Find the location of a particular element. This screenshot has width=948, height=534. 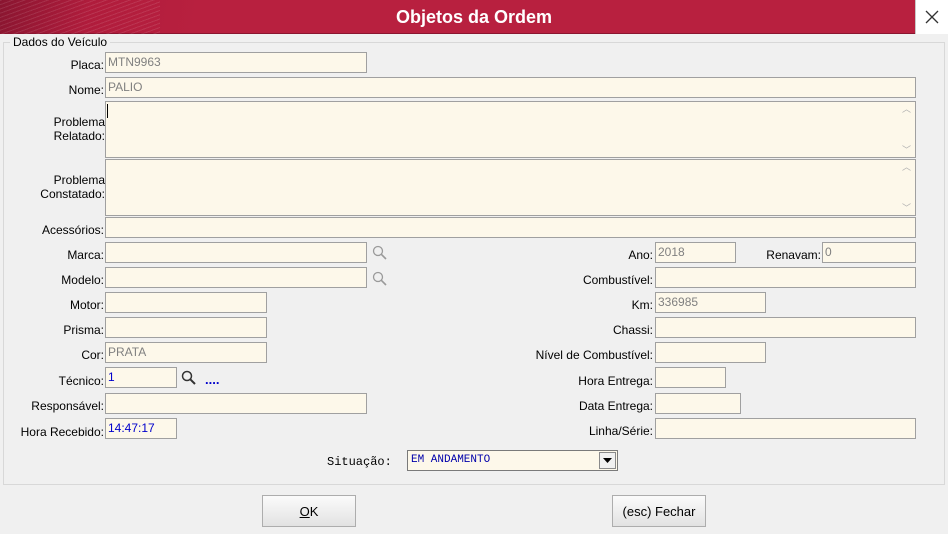

fechar-button: (esc) Fechar is located at coordinates (659, 511).